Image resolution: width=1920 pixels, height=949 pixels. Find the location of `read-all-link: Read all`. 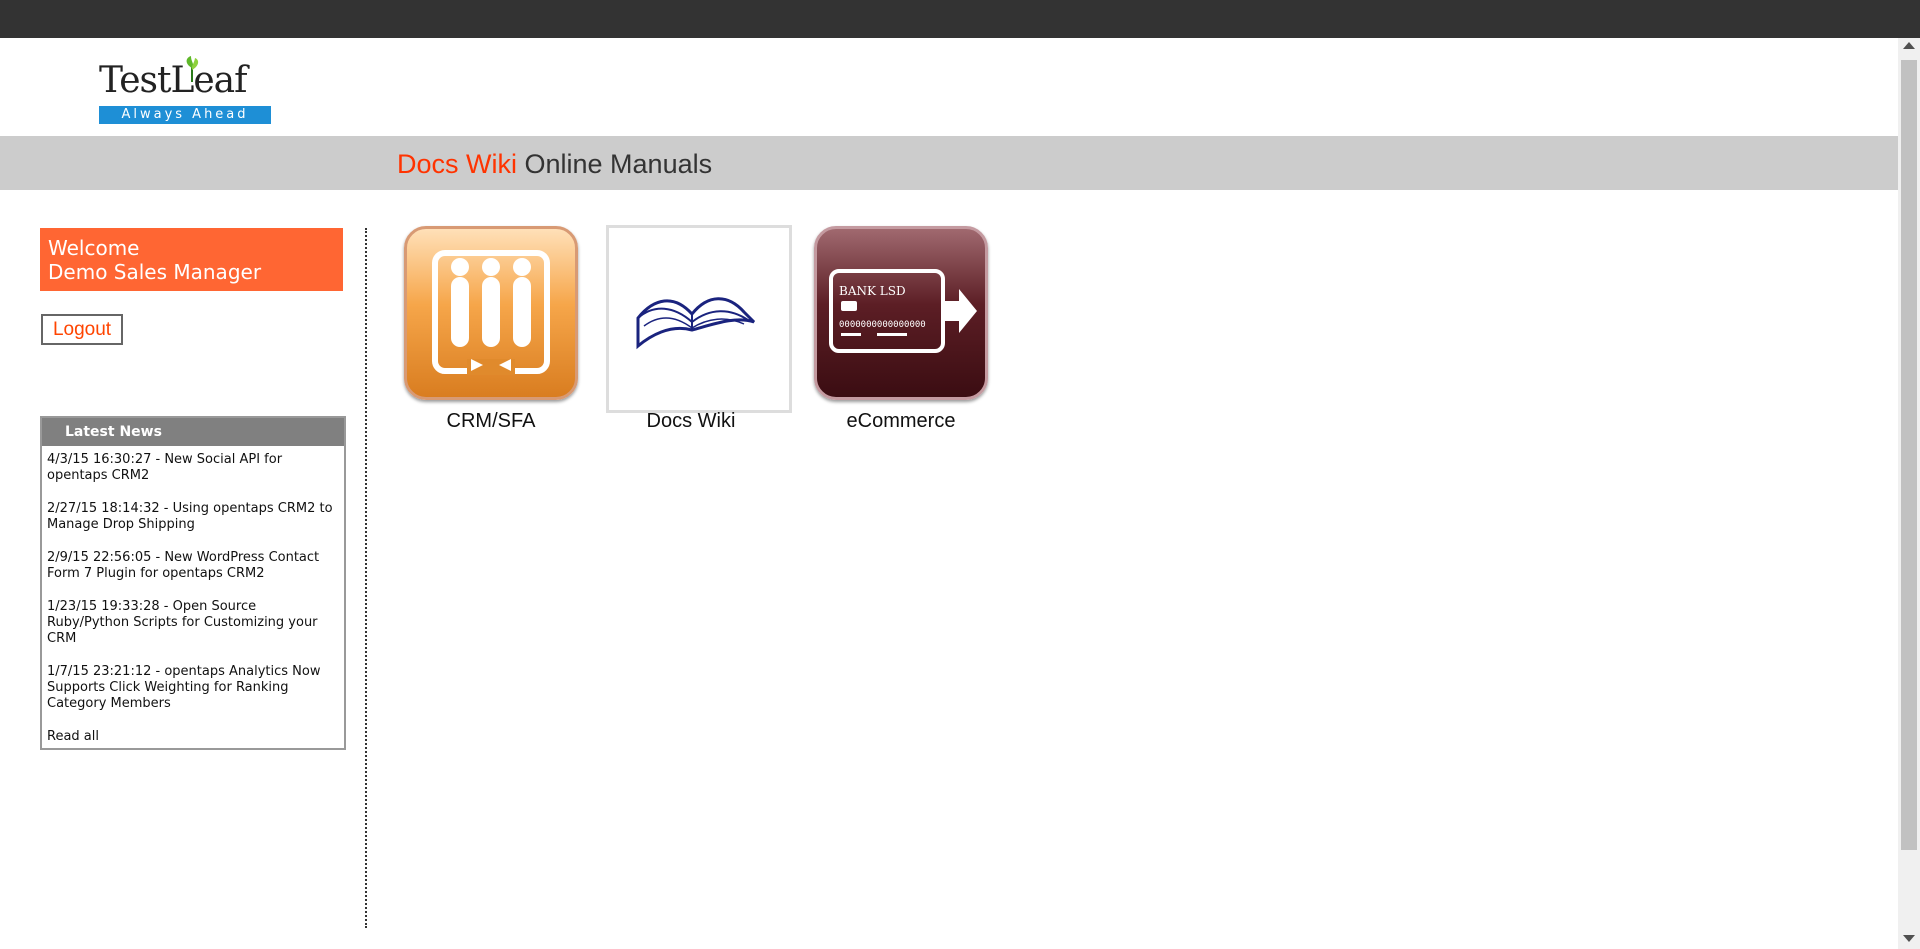

read-all-link: Read all is located at coordinates (192, 737).